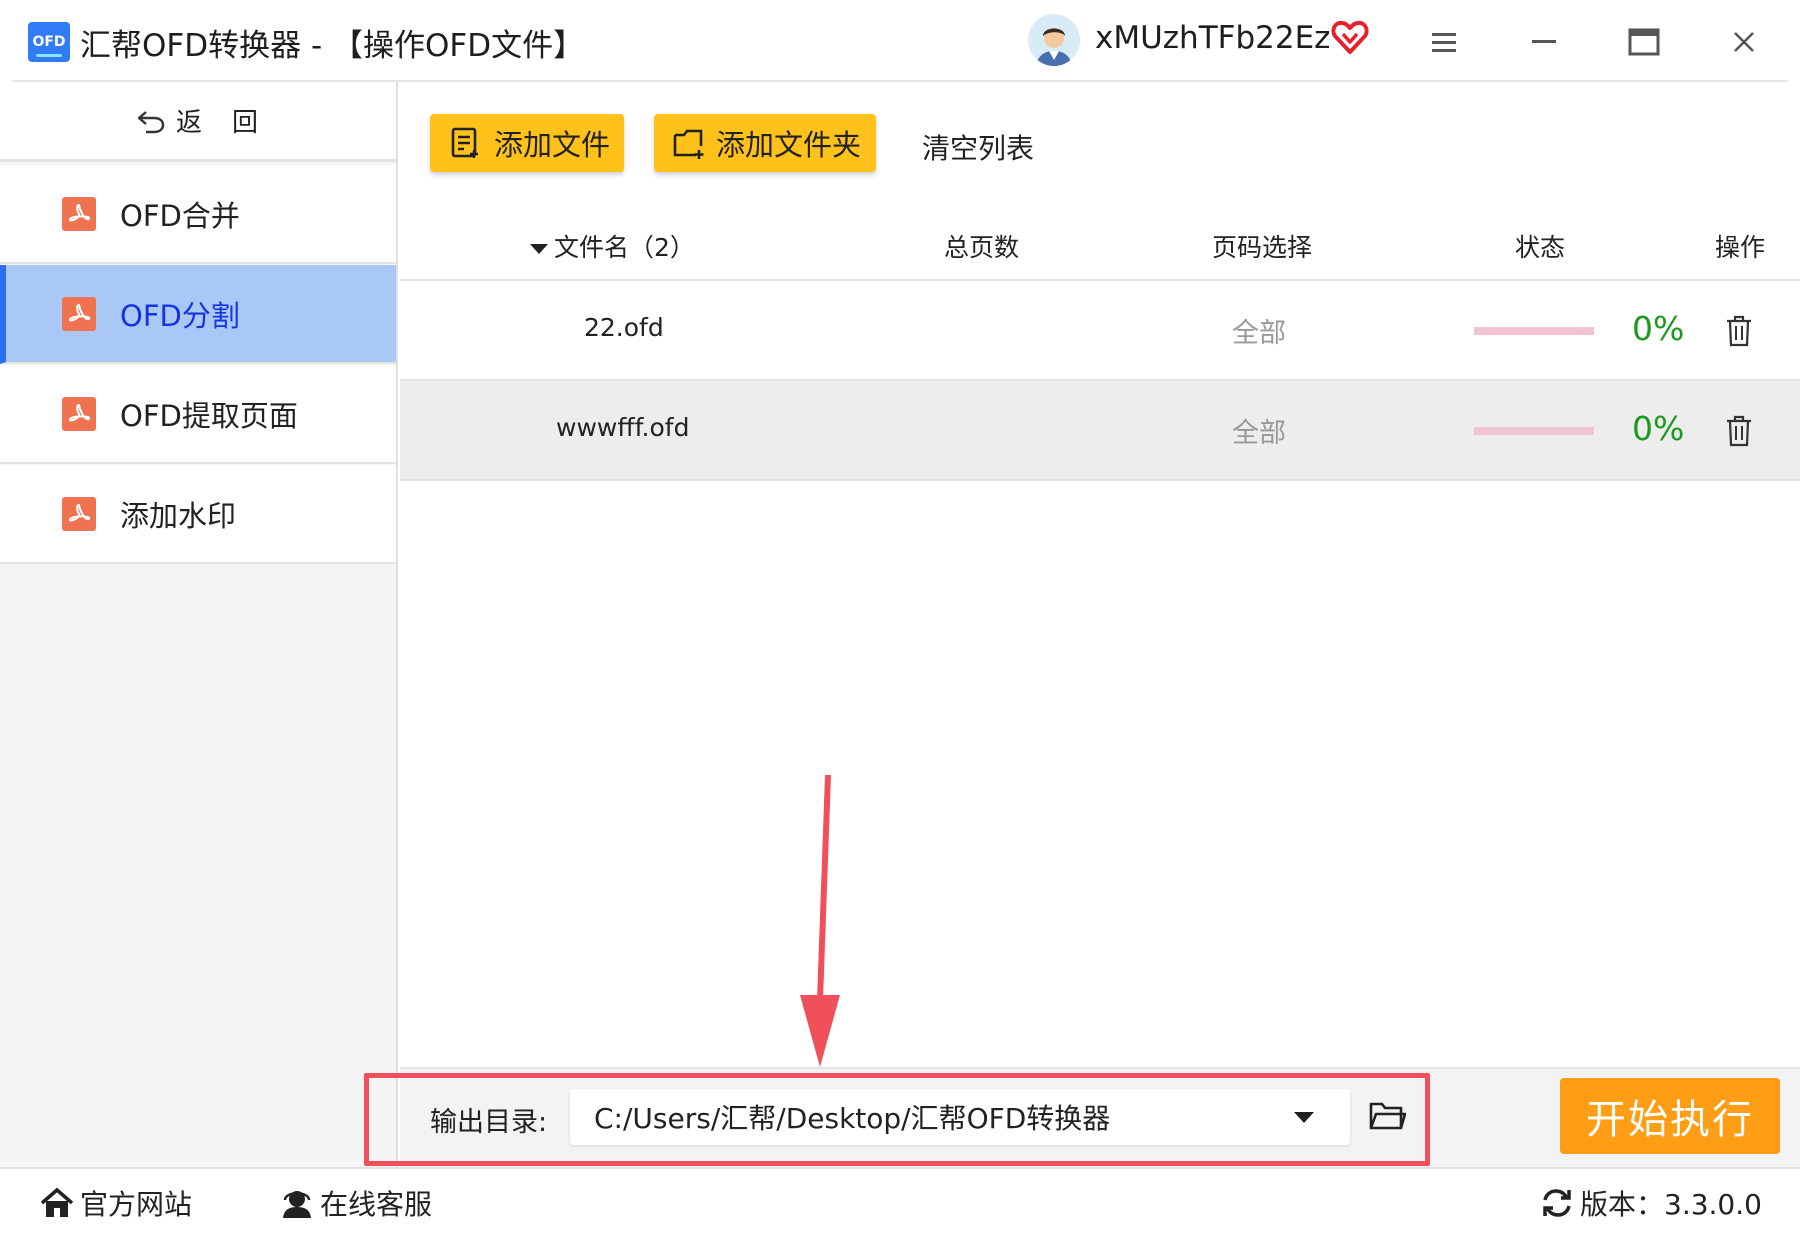  What do you see at coordinates (151, 121) in the screenshot?
I see `back-arrow-icon` at bounding box center [151, 121].